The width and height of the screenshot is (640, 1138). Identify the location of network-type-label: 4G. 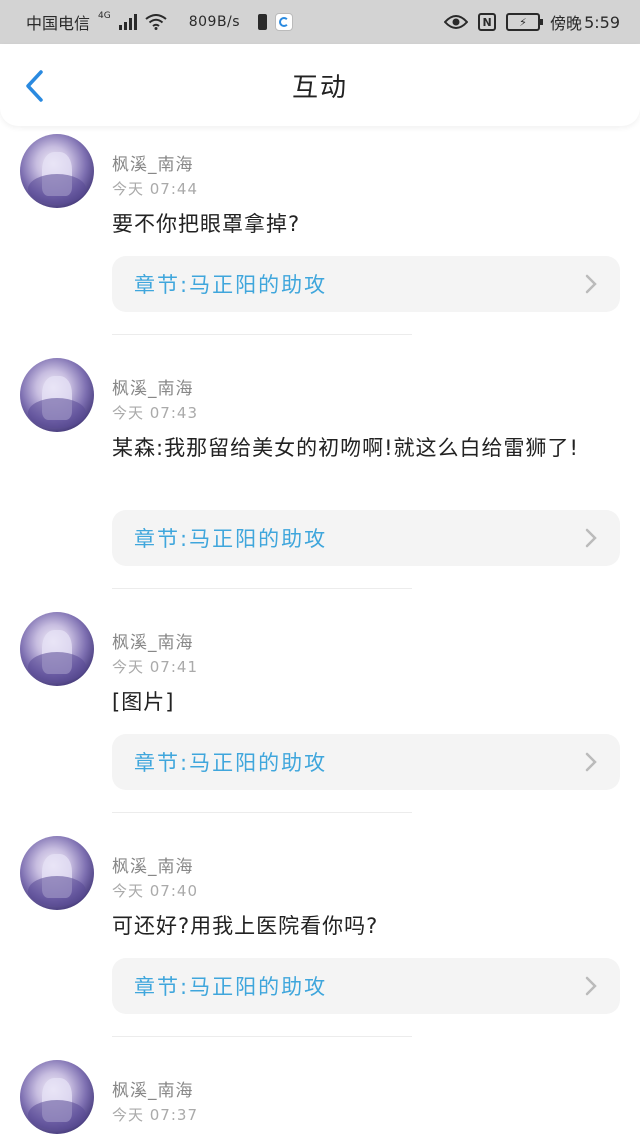
(104, 16).